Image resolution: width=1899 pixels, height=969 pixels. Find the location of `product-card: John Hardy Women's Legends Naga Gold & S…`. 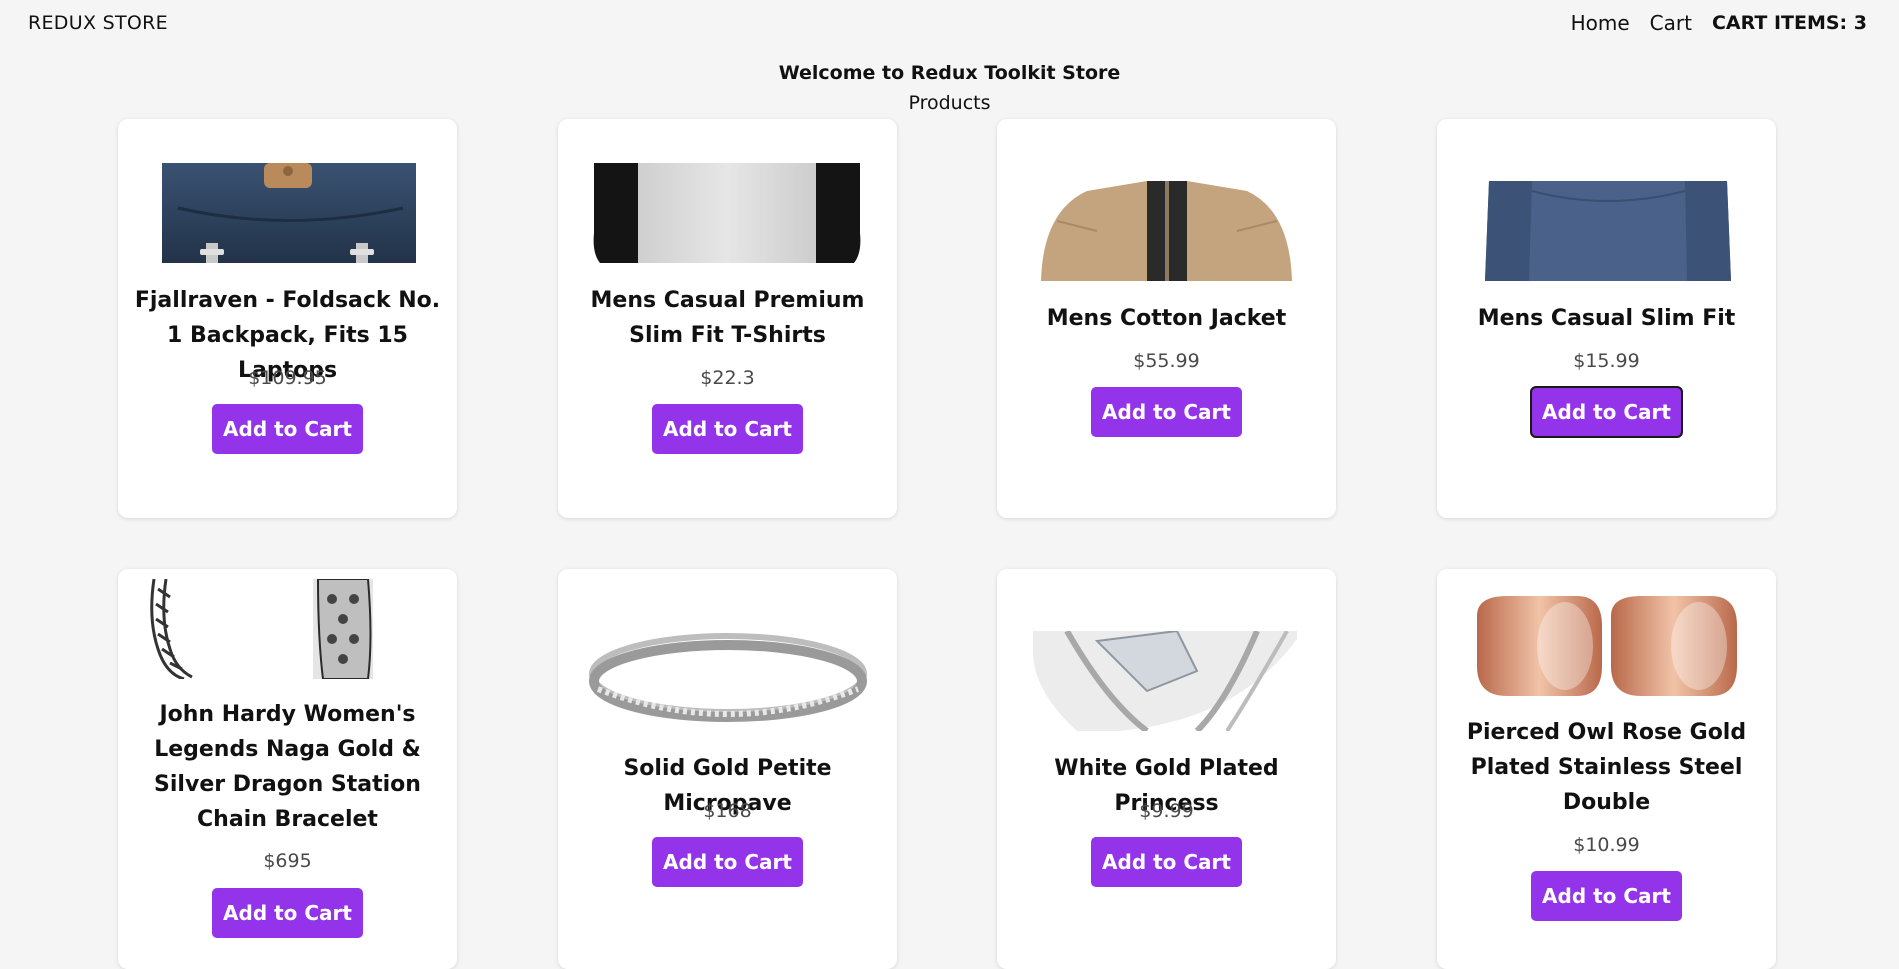

product-card: John Hardy Women's Legends Naga Gold & S… is located at coordinates (287, 769).